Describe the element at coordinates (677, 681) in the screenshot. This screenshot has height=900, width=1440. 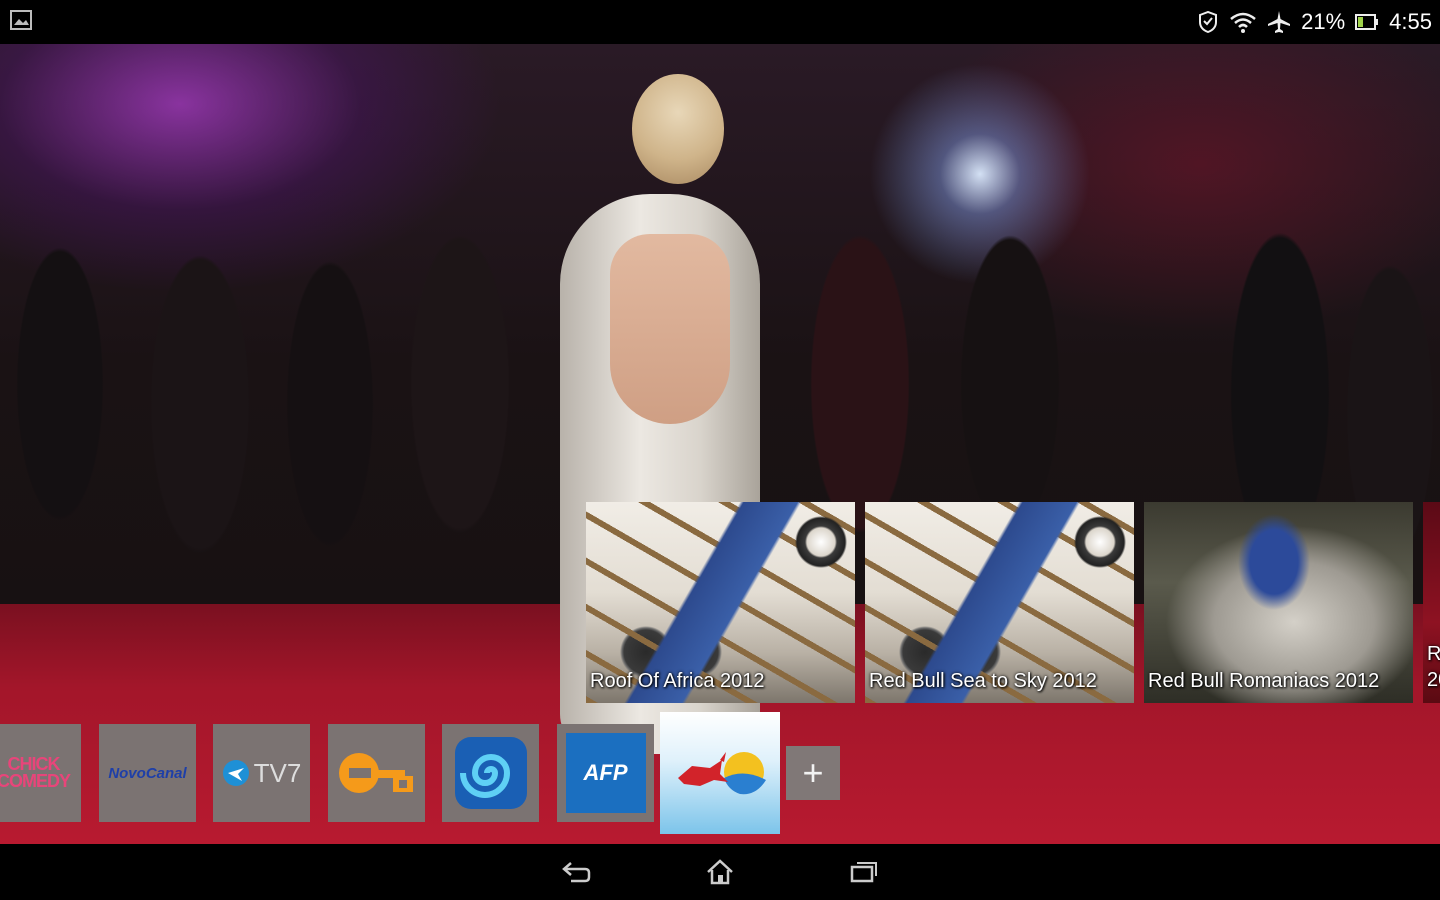
I see `video-title: Roof Of Africa 2012` at that location.